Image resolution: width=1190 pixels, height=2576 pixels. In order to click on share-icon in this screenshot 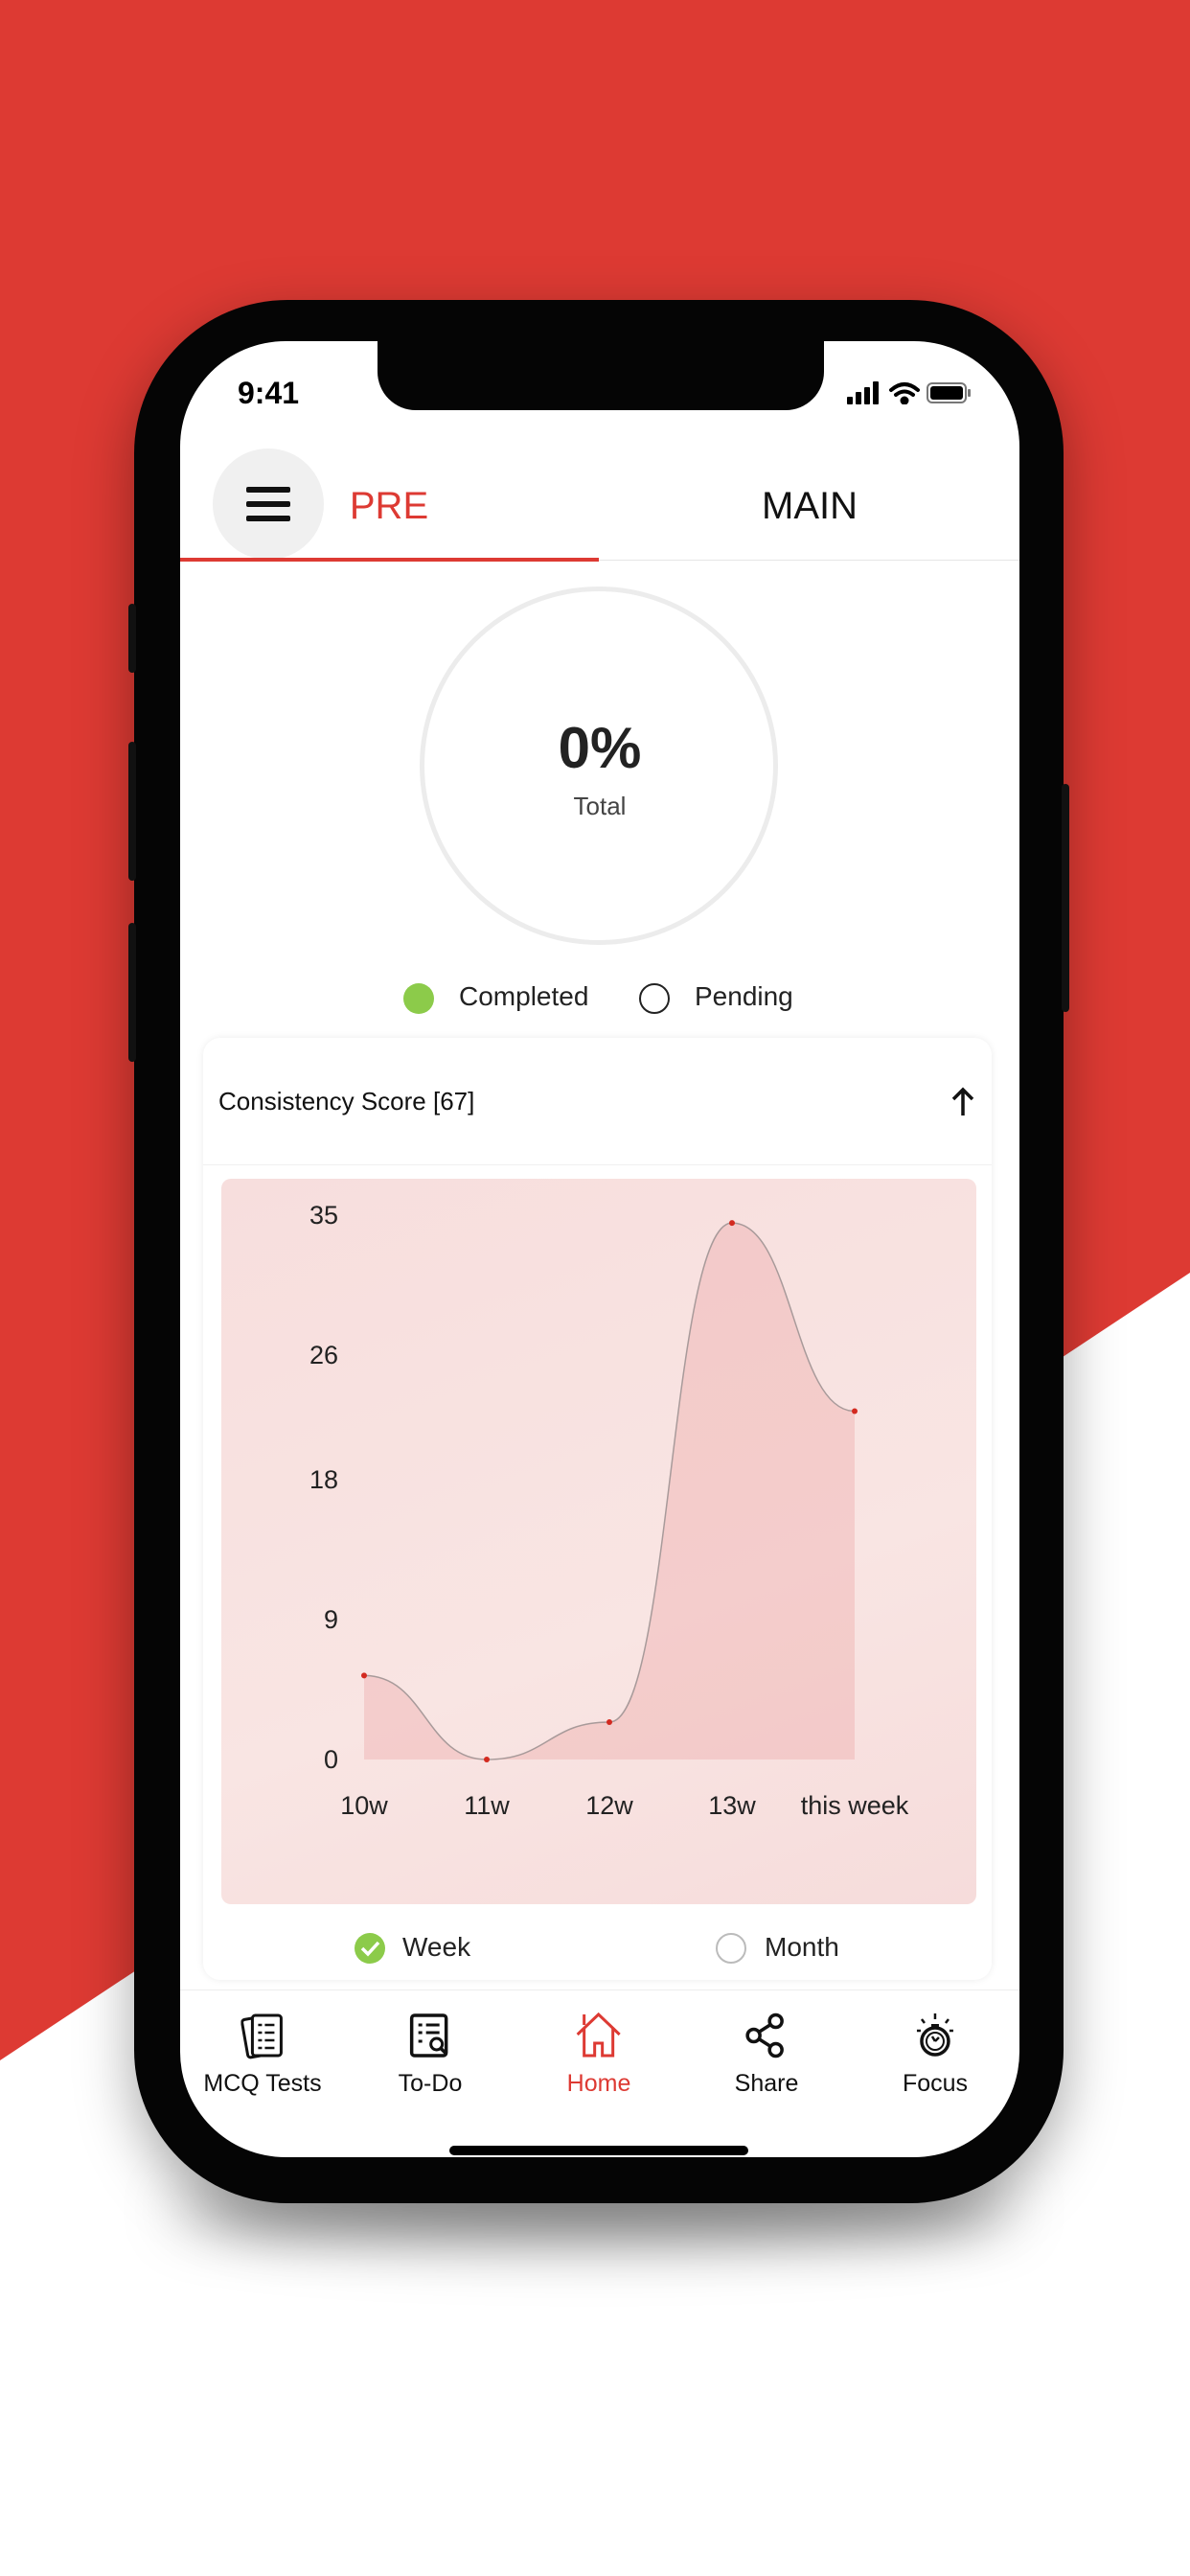, I will do `click(765, 2035)`.